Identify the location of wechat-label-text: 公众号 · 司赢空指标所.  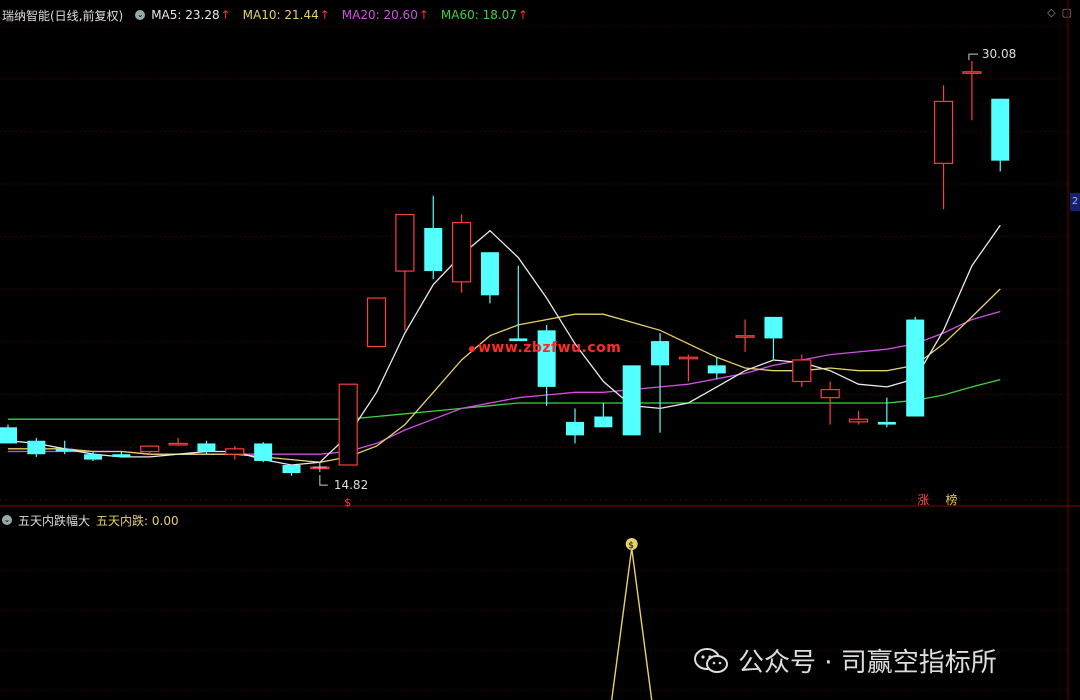
(867, 663).